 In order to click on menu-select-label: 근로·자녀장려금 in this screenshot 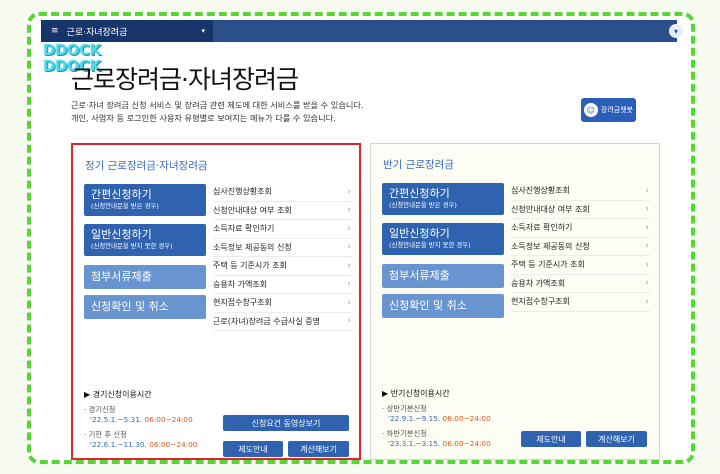, I will do `click(97, 32)`.